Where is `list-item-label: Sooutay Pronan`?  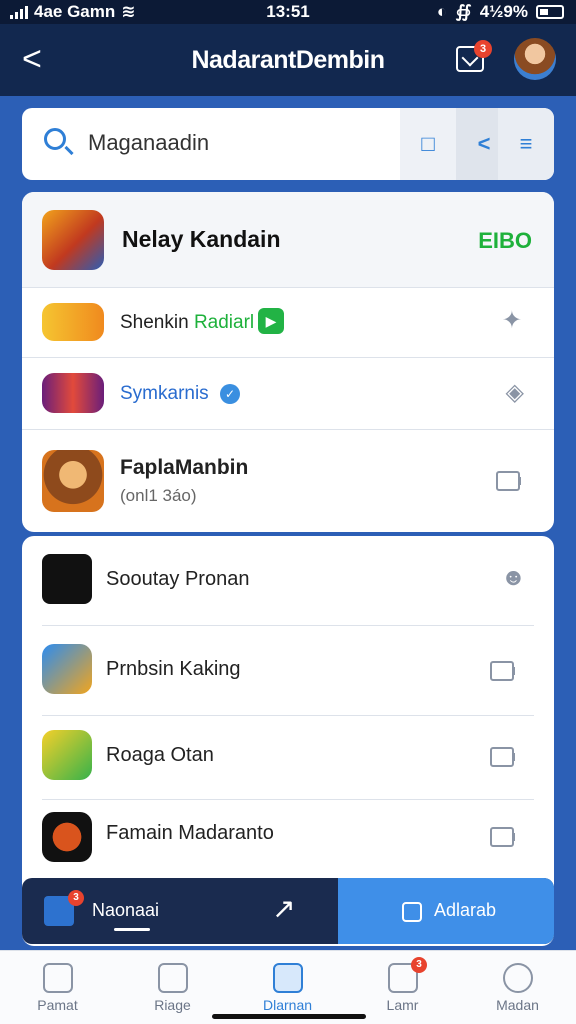
list-item-label: Sooutay Pronan is located at coordinates (178, 579).